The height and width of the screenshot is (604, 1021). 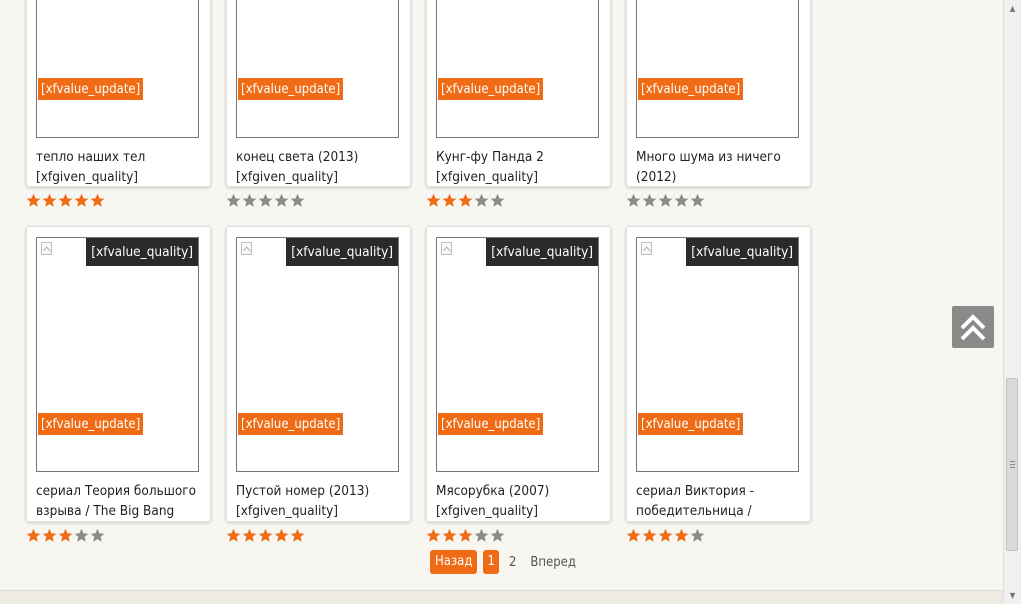 I want to click on scroll-to-top-button, so click(x=973, y=327).